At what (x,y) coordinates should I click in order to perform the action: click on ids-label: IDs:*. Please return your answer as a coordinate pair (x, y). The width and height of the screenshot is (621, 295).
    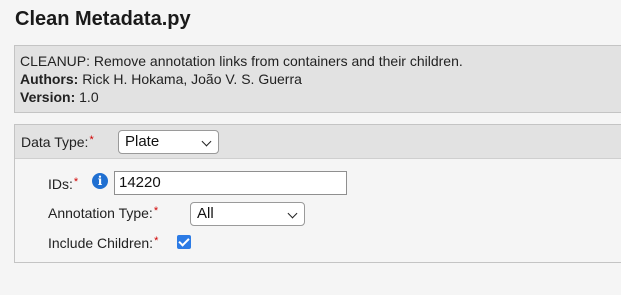
    Looking at the image, I should click on (63, 184).